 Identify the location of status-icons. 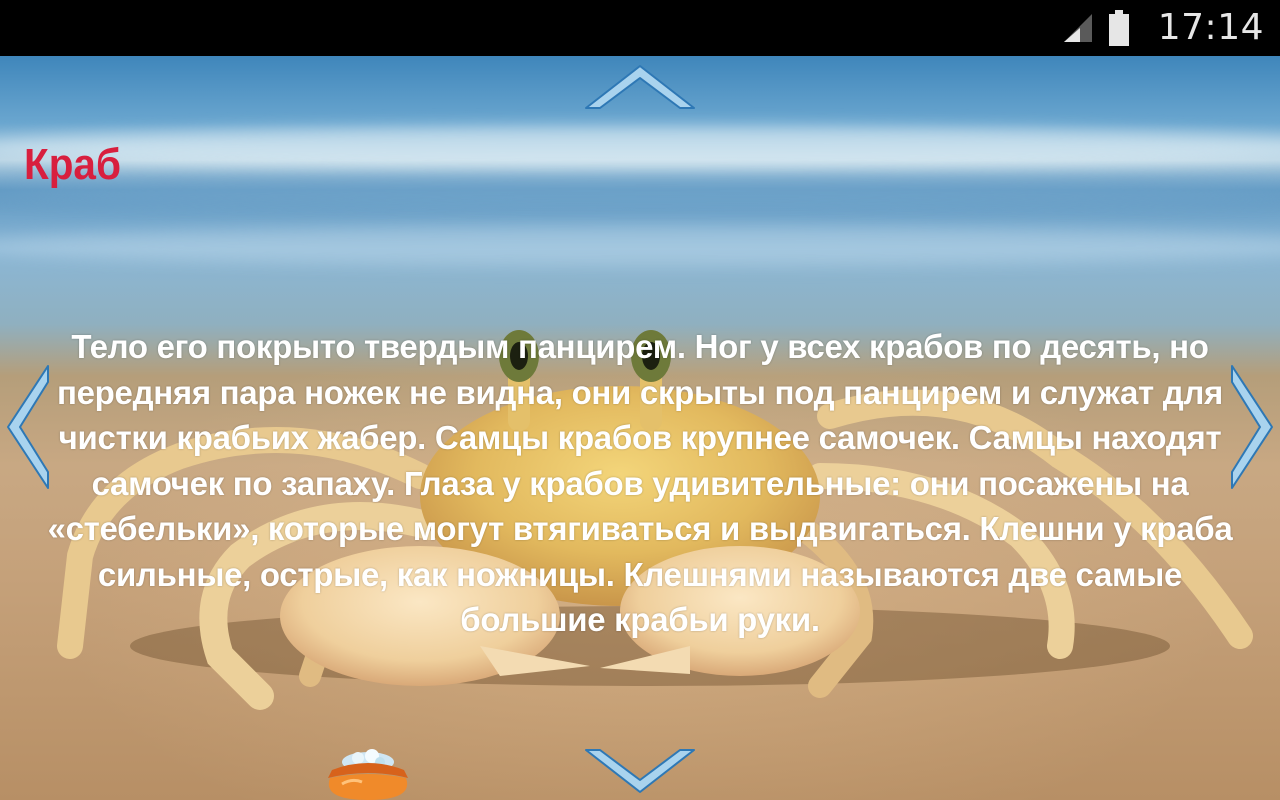
(1096, 28).